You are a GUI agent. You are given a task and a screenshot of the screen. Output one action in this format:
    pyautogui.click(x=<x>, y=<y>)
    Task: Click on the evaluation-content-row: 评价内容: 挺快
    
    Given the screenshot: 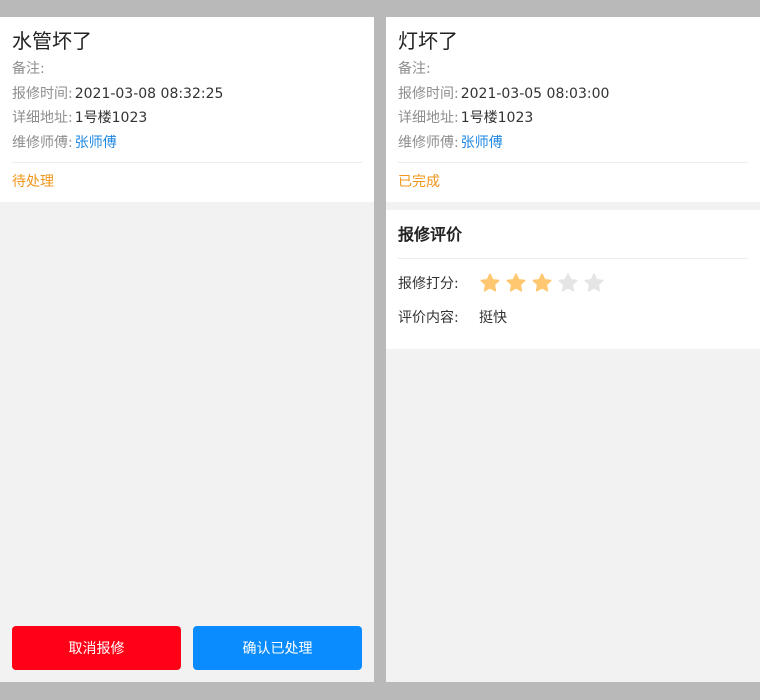 What is the action you would take?
    pyautogui.click(x=573, y=317)
    